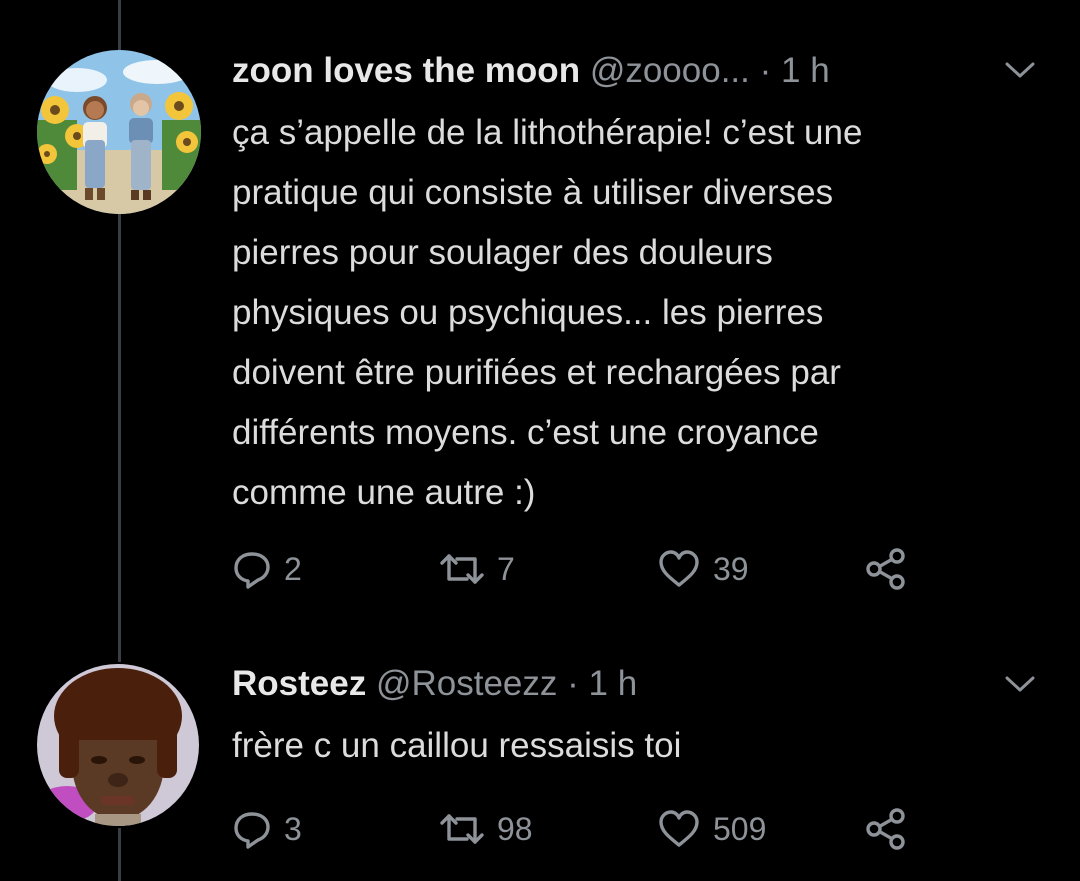 This screenshot has height=881, width=1080. I want to click on like-button: 39, so click(703, 569).